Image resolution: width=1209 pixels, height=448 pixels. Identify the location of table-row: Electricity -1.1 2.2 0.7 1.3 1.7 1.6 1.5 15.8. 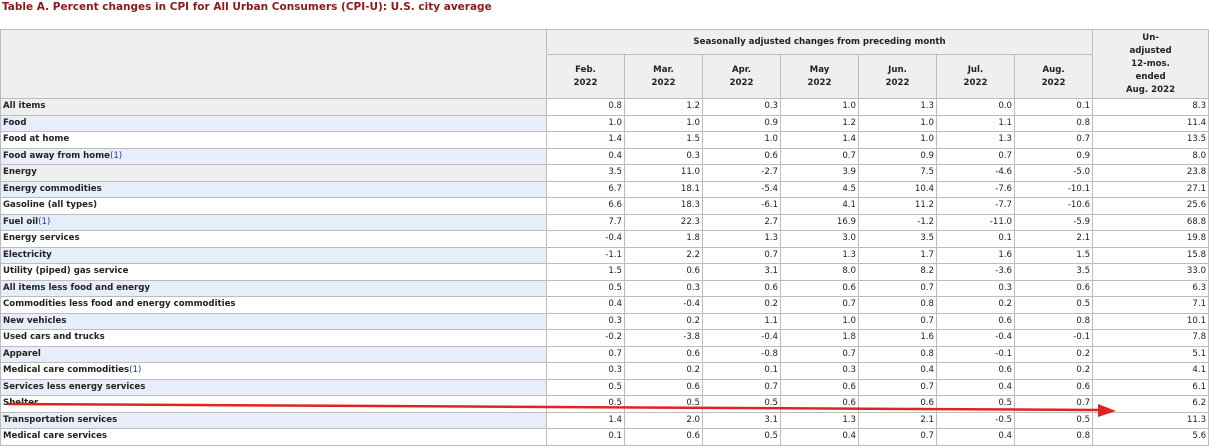
(604, 255).